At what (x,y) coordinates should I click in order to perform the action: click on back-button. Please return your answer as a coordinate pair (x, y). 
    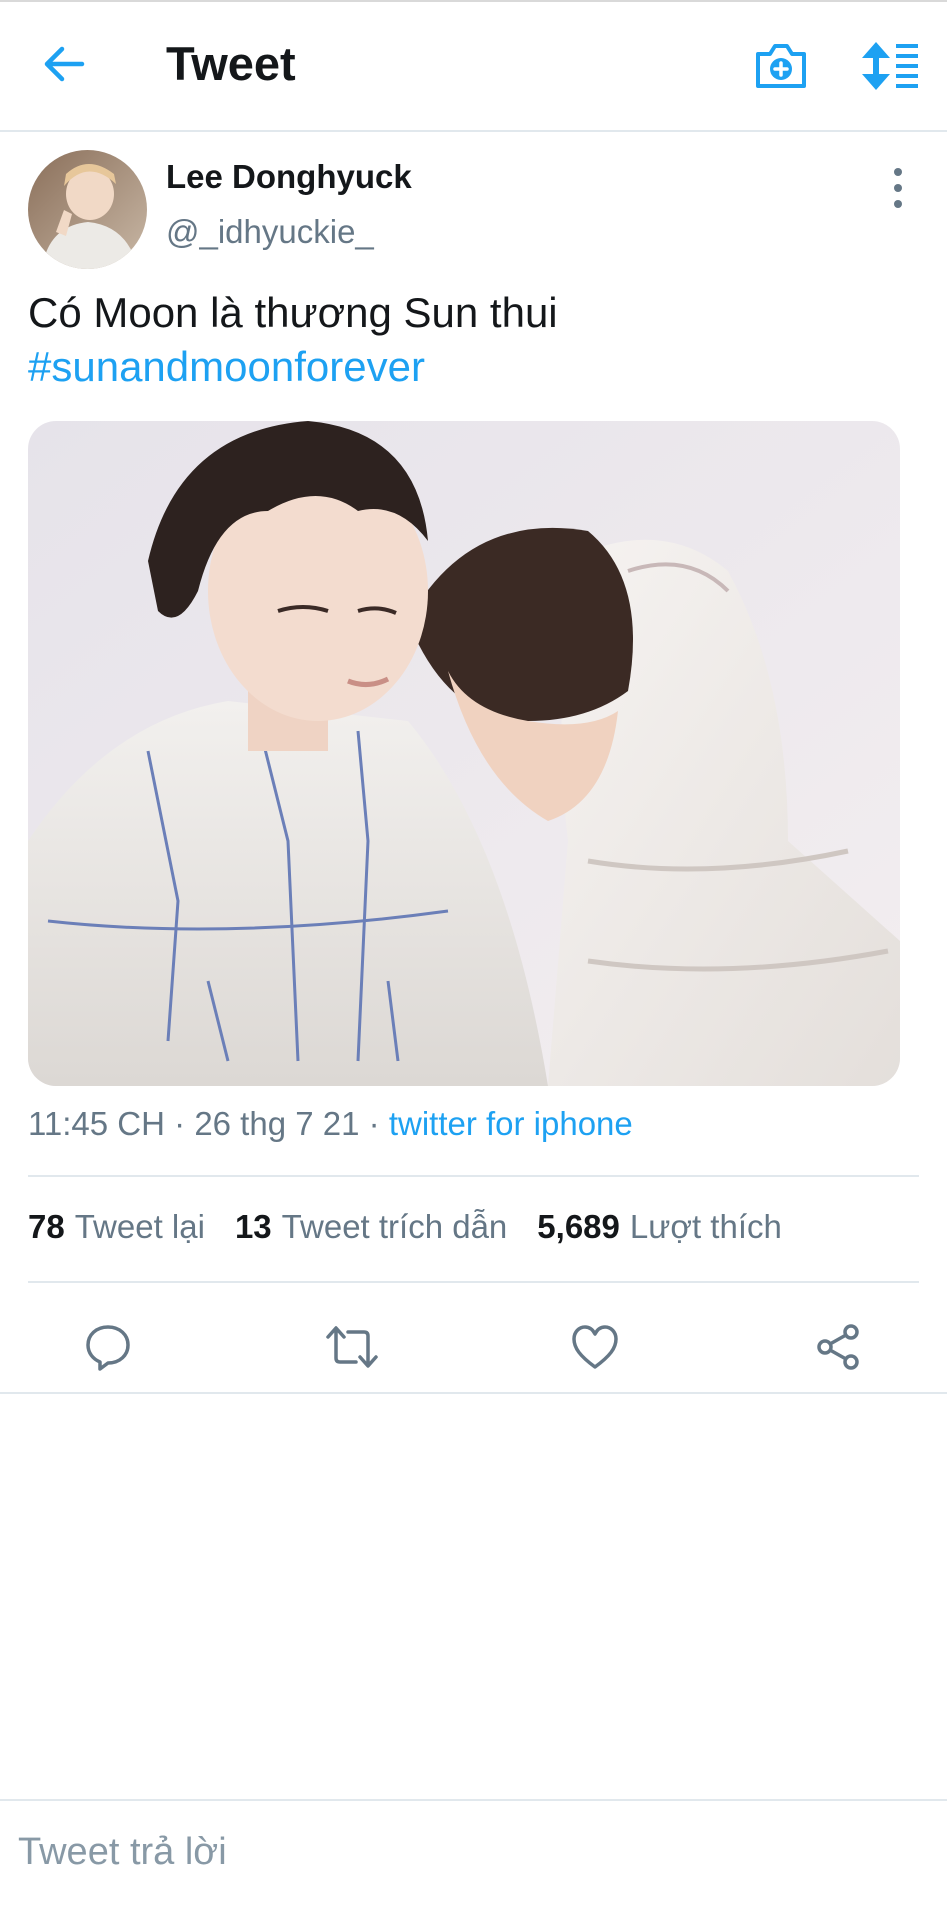
    Looking at the image, I should click on (64, 64).